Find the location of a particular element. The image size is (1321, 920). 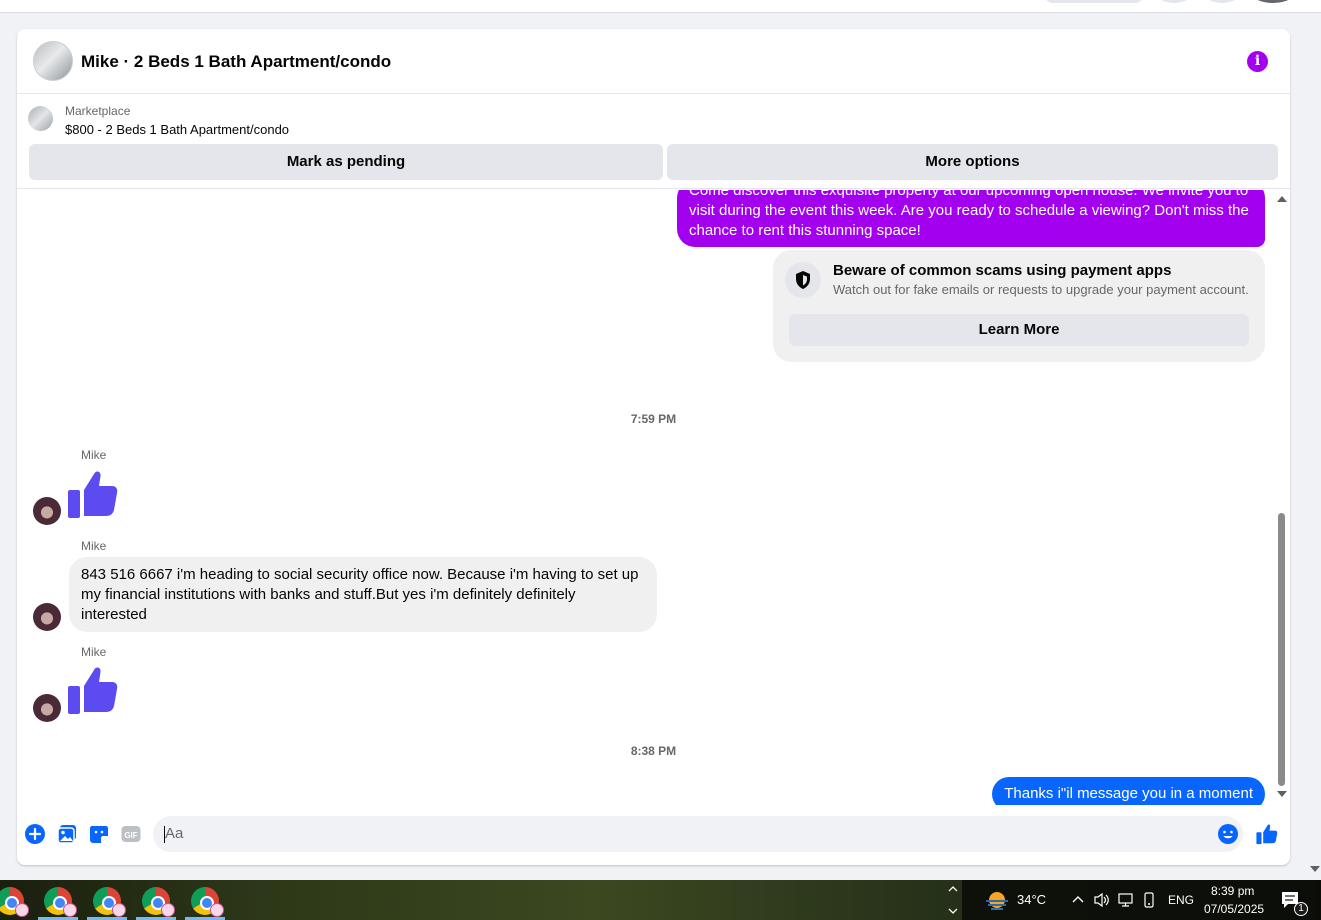

taskbar-scroll-arrows-icon is located at coordinates (953, 900).